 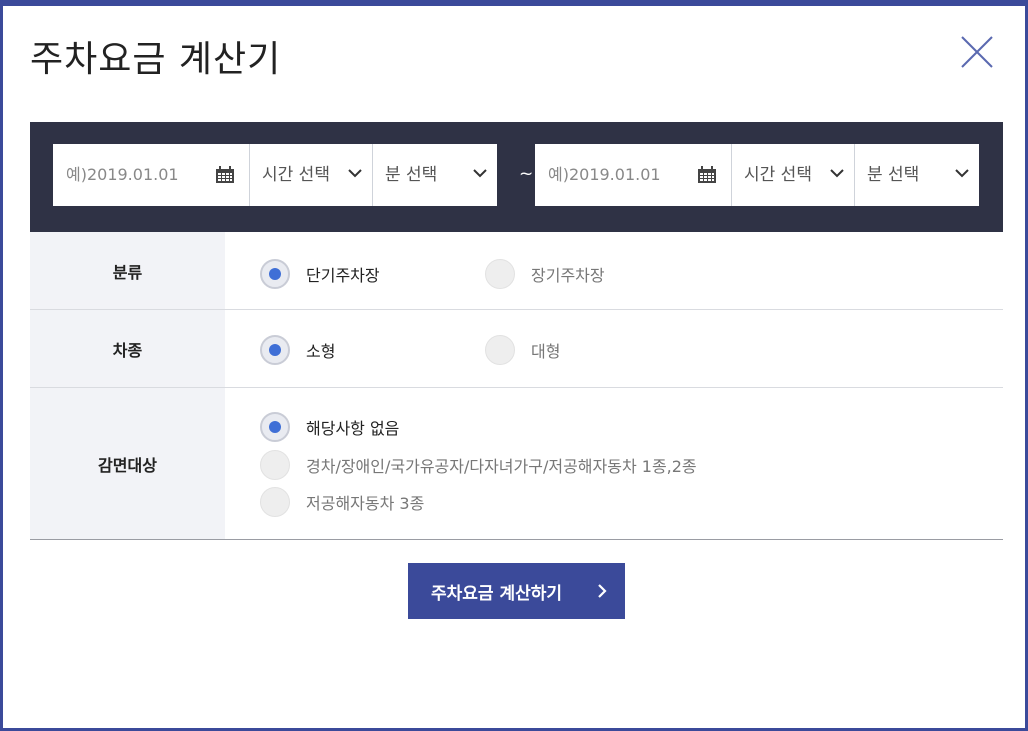 What do you see at coordinates (604, 174) in the screenshot?
I see `to-date-placeholder: 예)2019.01.01` at bounding box center [604, 174].